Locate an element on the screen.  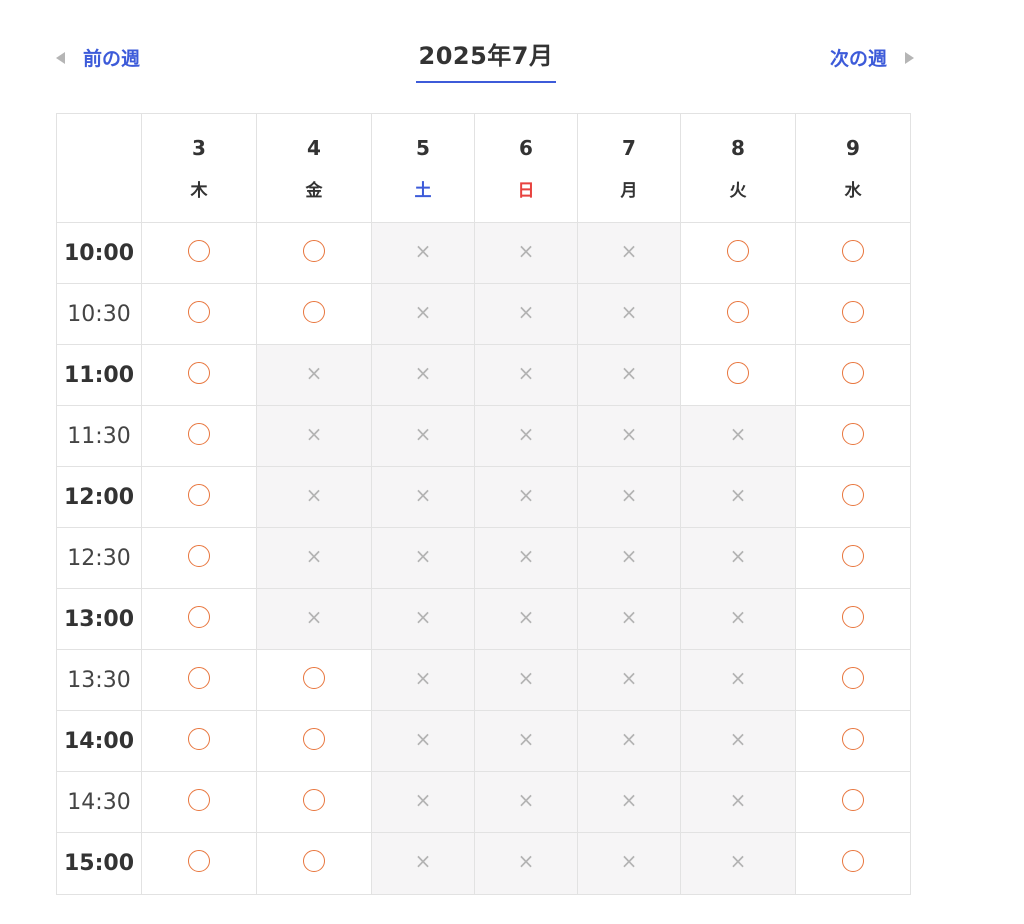
day-header-6: 6日 is located at coordinates (526, 168).